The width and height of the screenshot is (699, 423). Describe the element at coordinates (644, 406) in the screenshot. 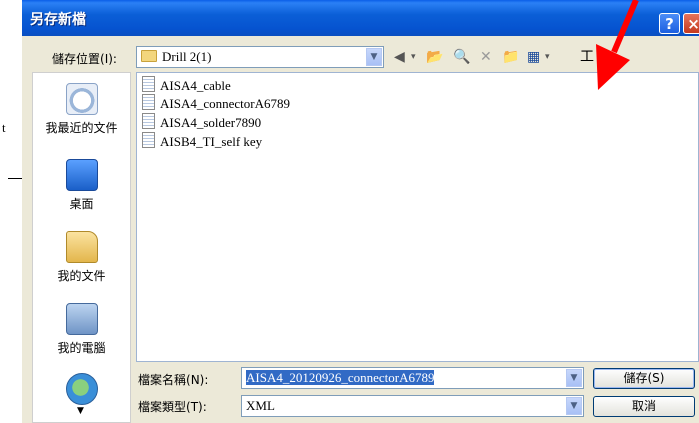

I see `cancel-button: 取消` at that location.